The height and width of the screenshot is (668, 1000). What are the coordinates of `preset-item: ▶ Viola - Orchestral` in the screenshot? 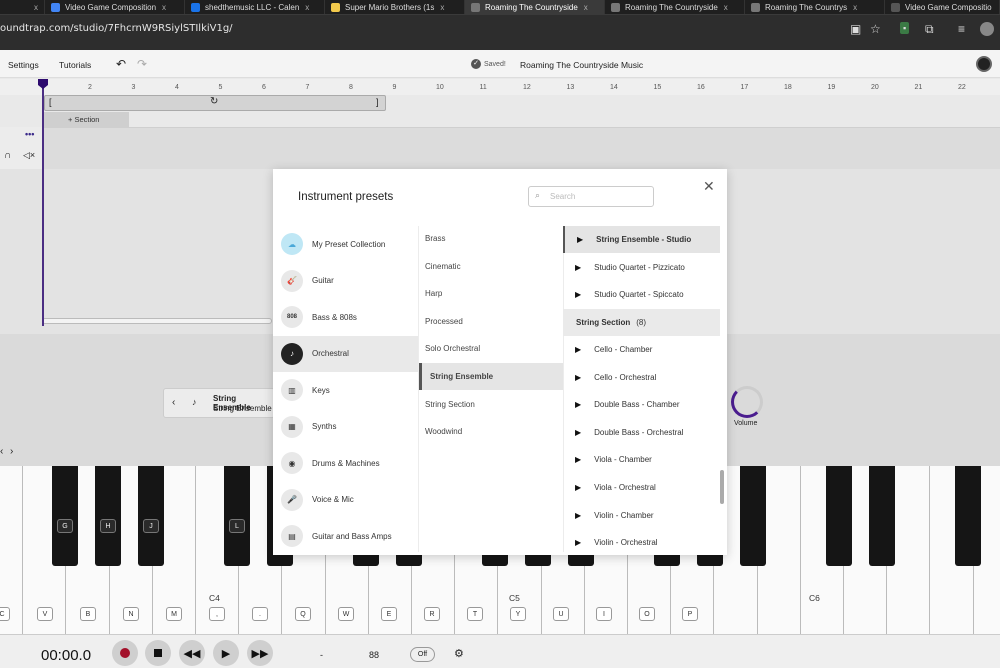 It's located at (641, 487).